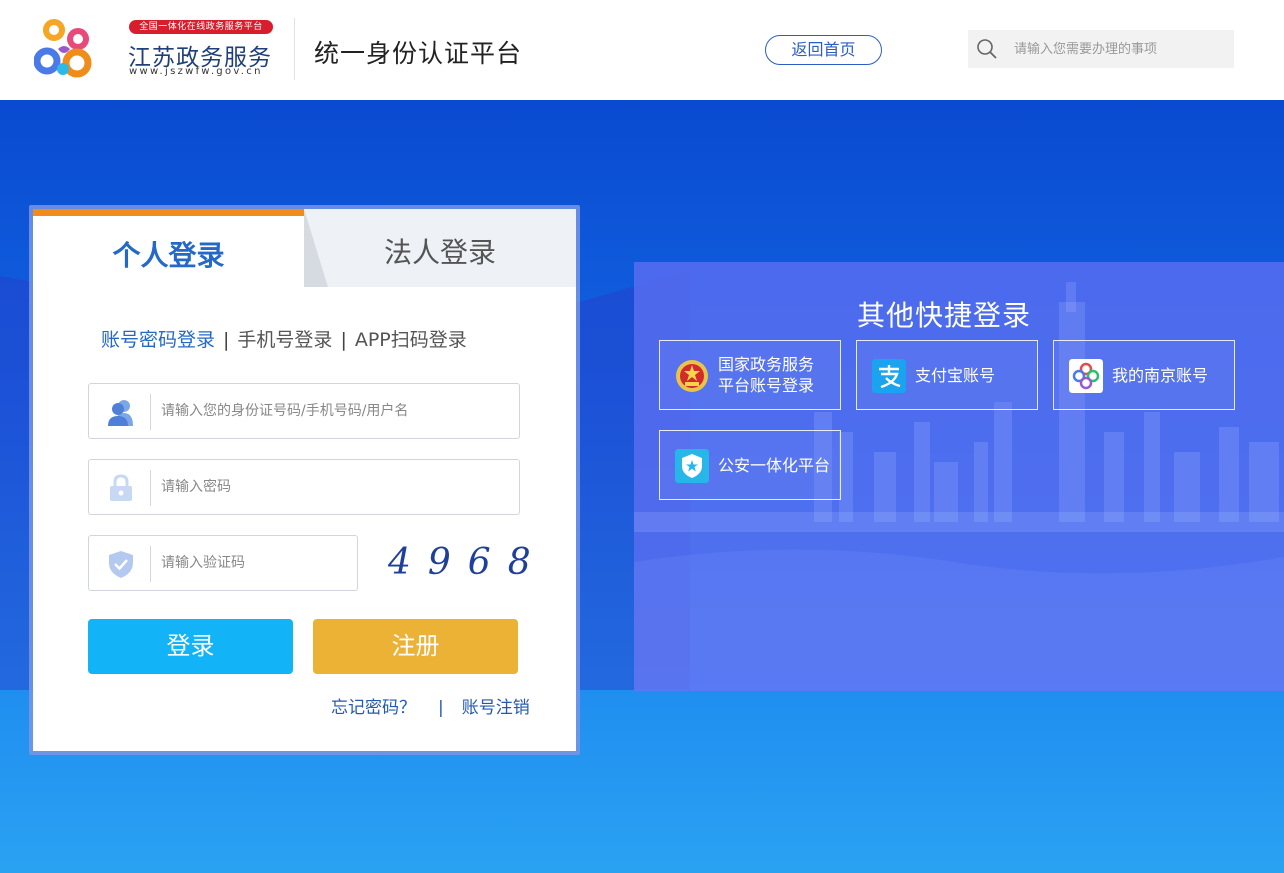 This screenshot has height=873, width=1284. Describe the element at coordinates (256, 563) in the screenshot. I see `captcha-input` at that location.